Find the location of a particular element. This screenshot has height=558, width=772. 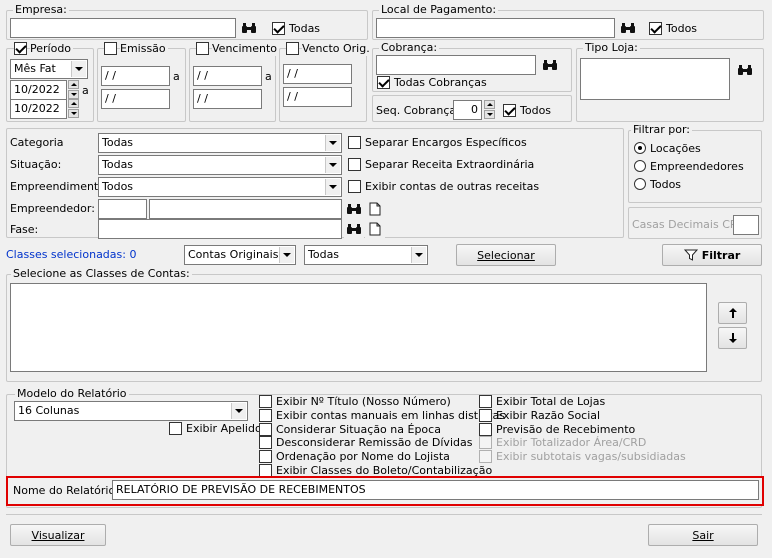

empresa-search-binoculars-icon is located at coordinates (249, 28).